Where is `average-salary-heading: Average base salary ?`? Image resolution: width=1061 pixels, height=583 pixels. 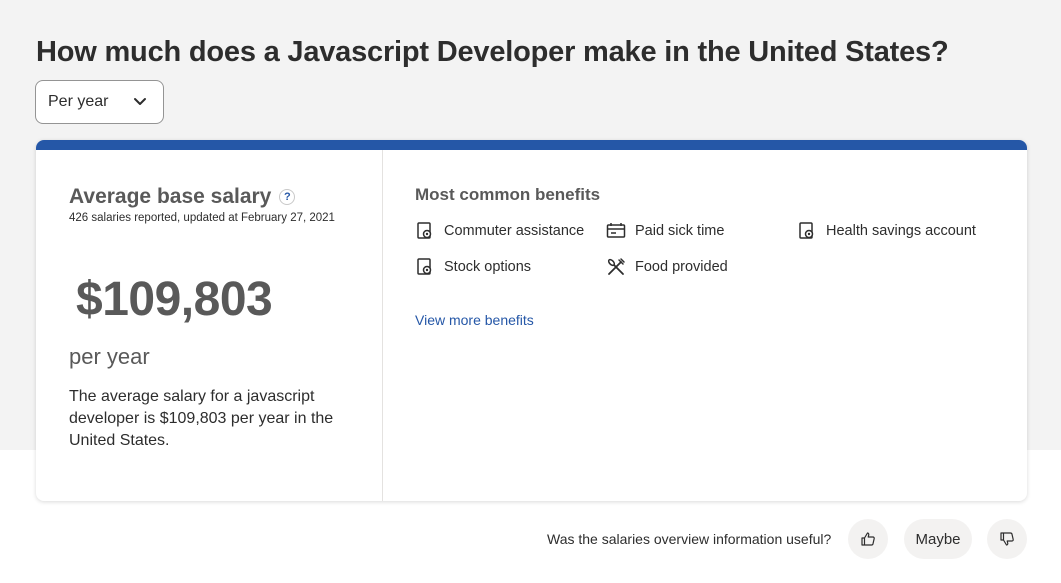
average-salary-heading: Average base salary ? is located at coordinates (182, 197).